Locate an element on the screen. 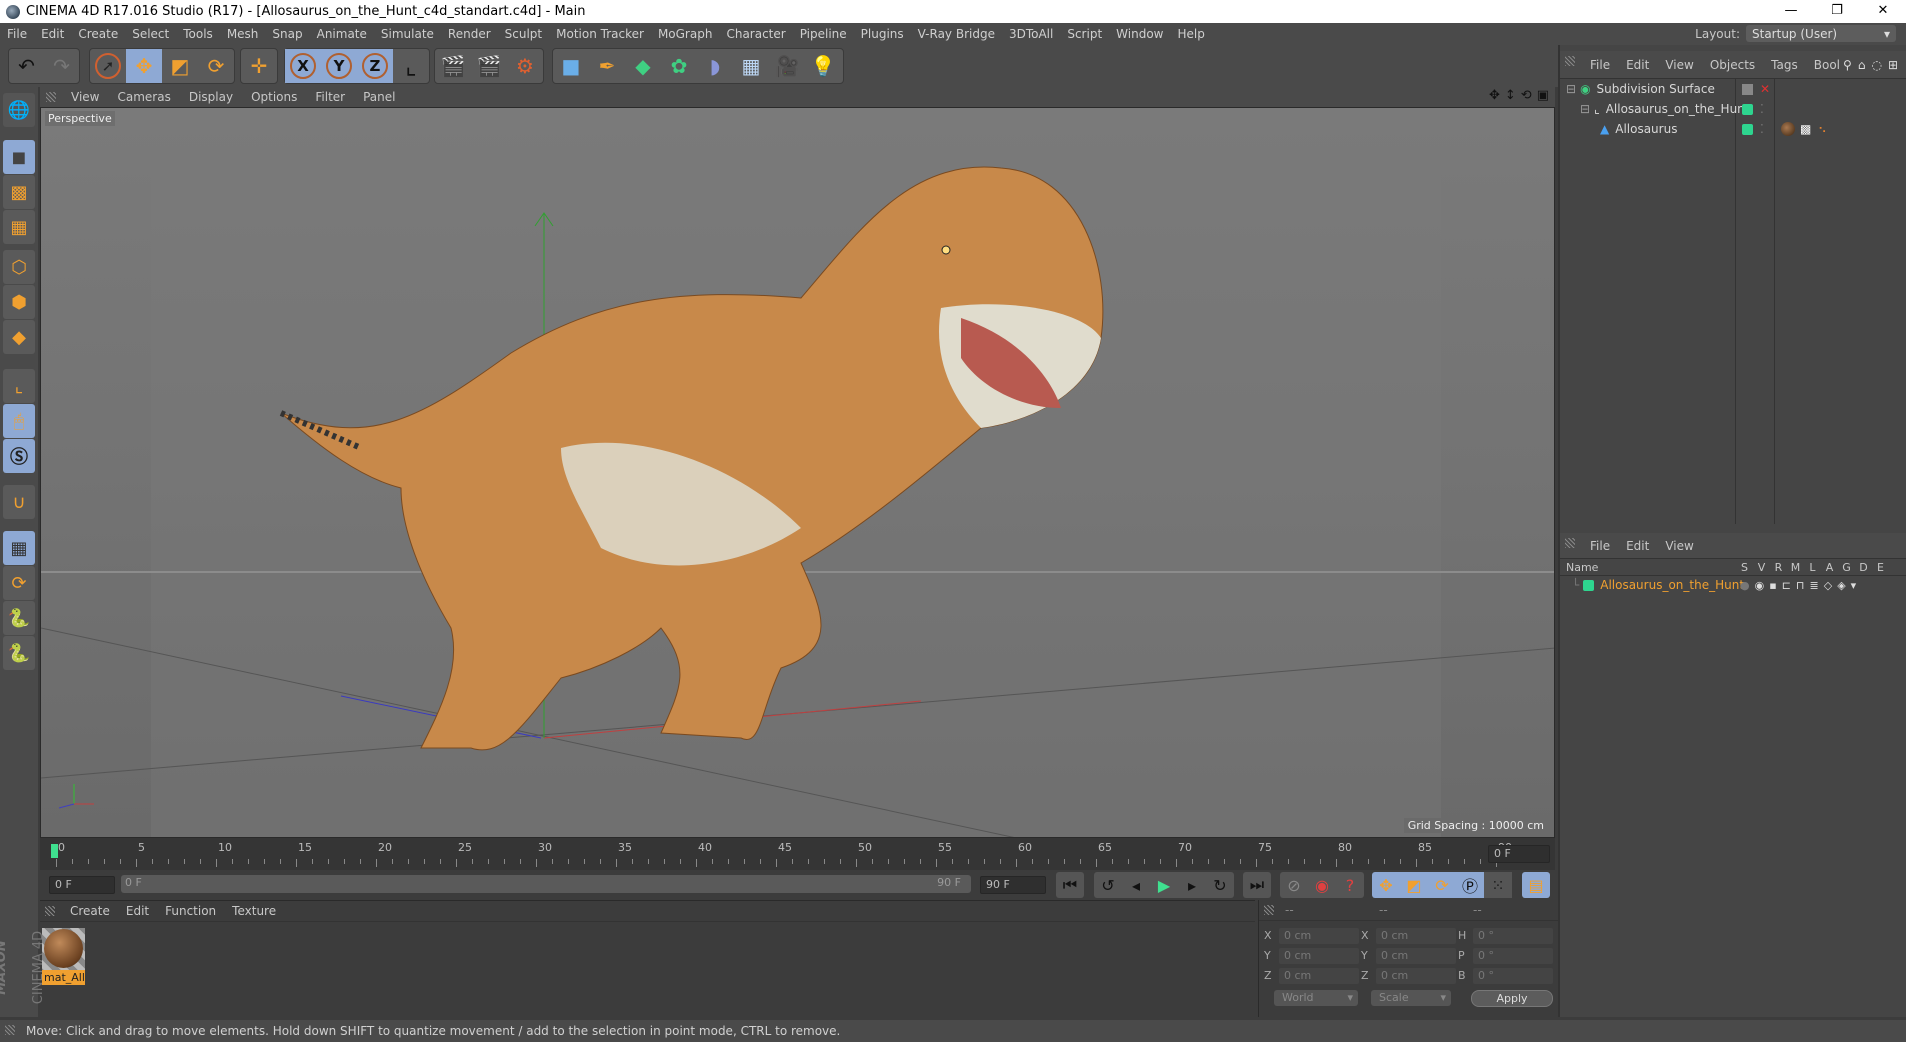  python-script-2-button: 🐍 is located at coordinates (19, 653).